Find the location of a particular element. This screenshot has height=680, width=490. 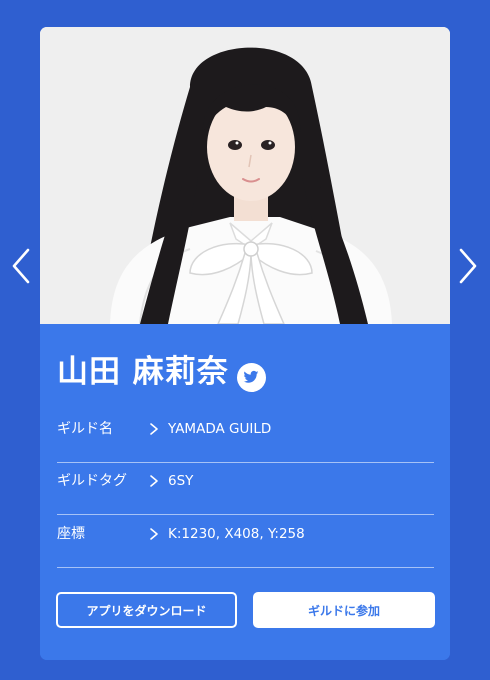

twitter-bird-icon is located at coordinates (251, 376).